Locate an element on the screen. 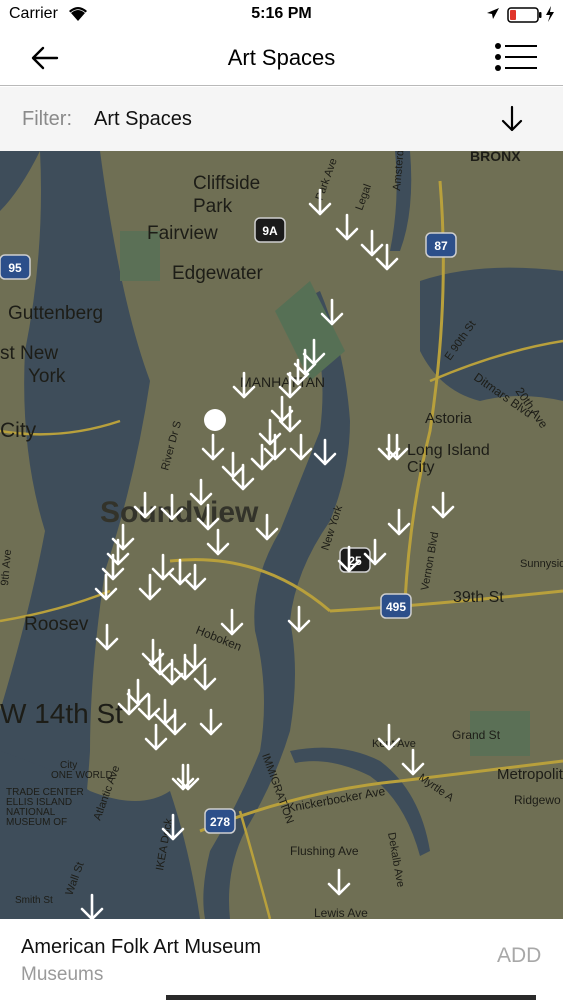 The height and width of the screenshot is (1000, 563). map-place-label: Park is located at coordinates (213, 206).